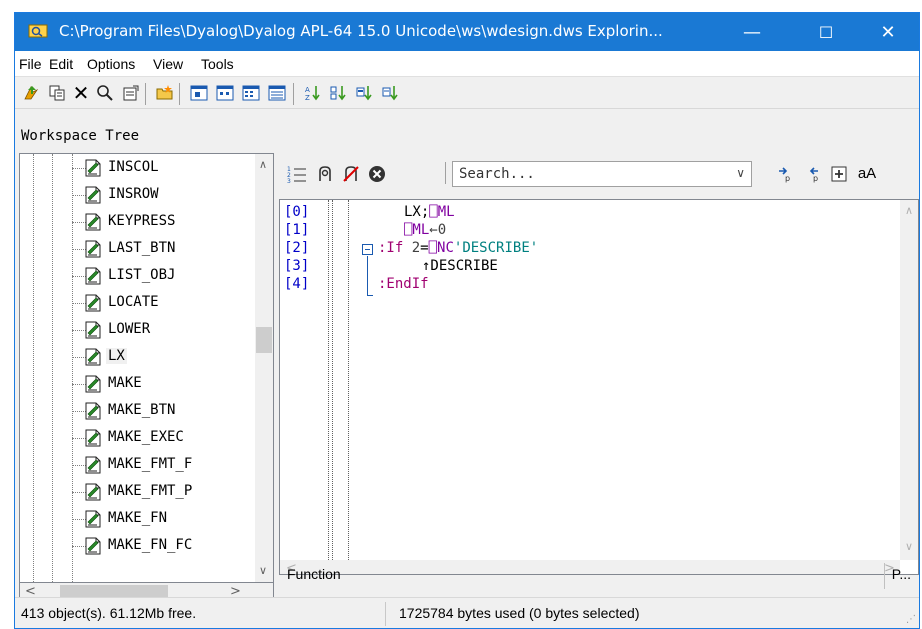 This screenshot has width=922, height=629. What do you see at coordinates (81, 93) in the screenshot?
I see `delete-icon: ✕` at bounding box center [81, 93].